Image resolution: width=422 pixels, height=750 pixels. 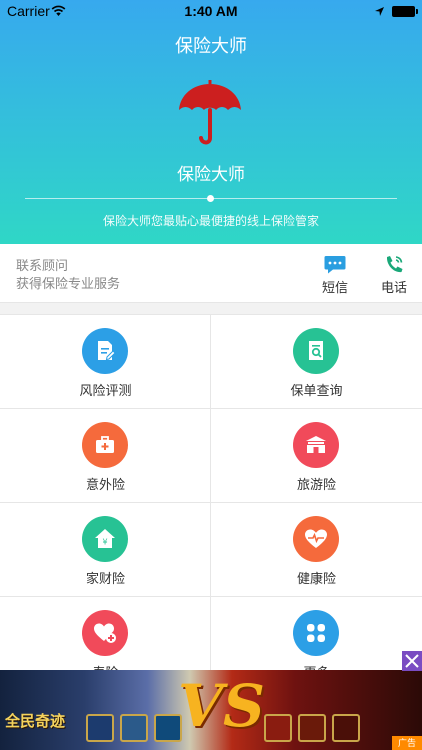 What do you see at coordinates (316, 633) in the screenshot?
I see `grid-more-icon` at bounding box center [316, 633].